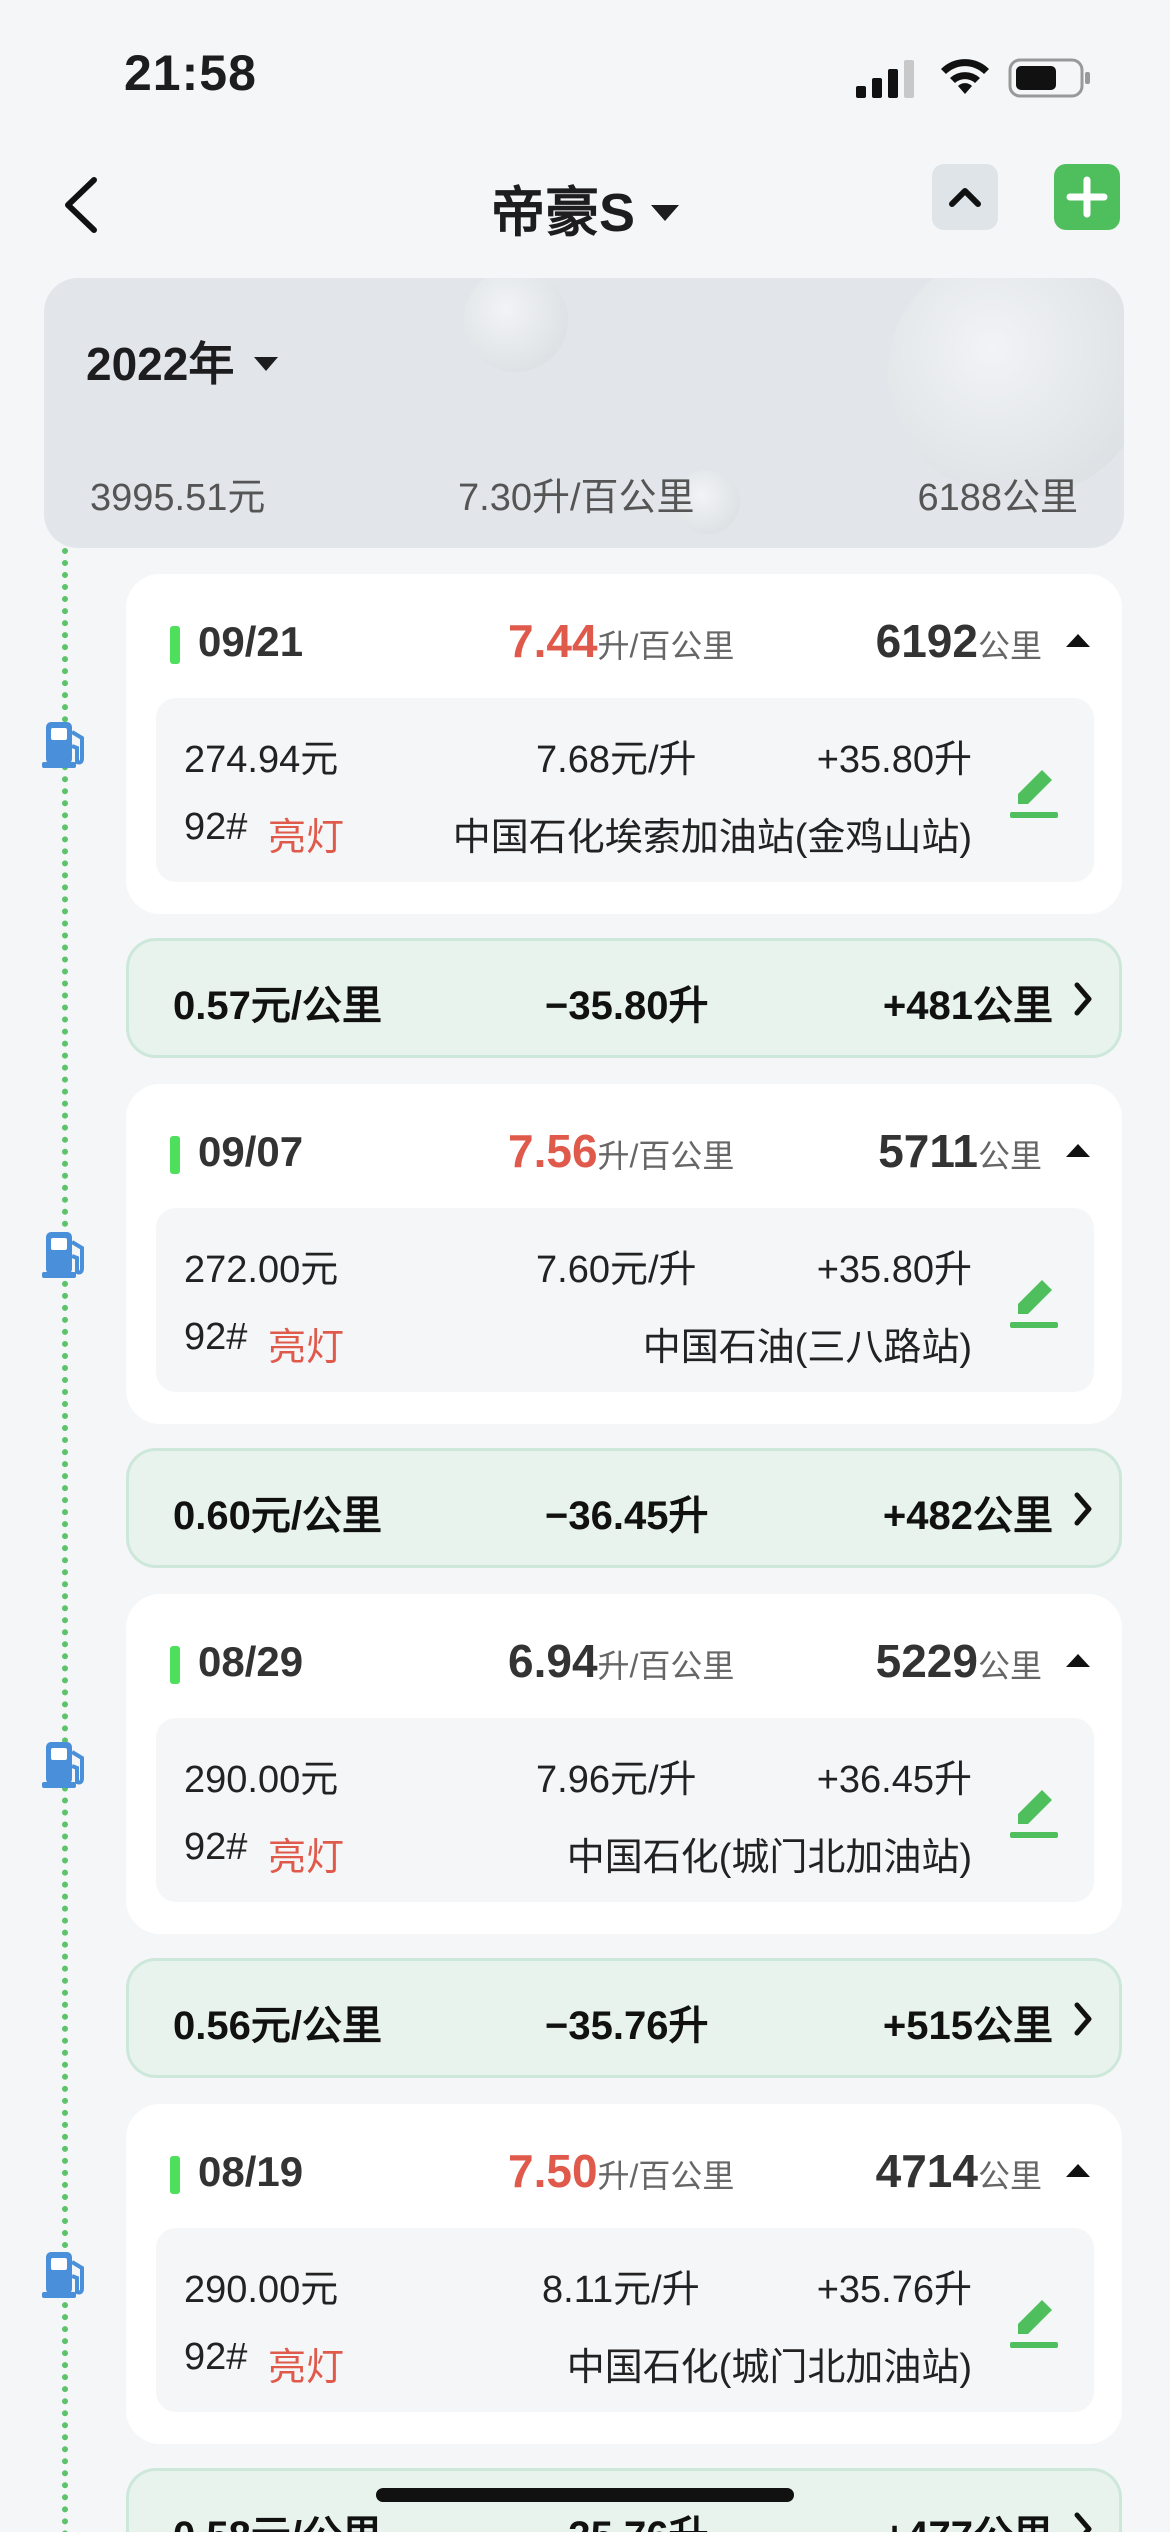 Image resolution: width=1170 pixels, height=2532 pixels. I want to click on record-volume: +36.45升, so click(894, 1780).